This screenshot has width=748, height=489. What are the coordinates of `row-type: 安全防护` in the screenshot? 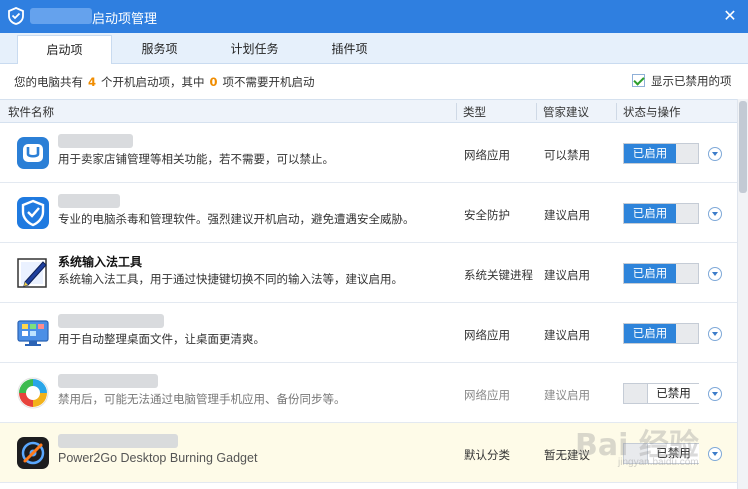 It's located at (487, 215).